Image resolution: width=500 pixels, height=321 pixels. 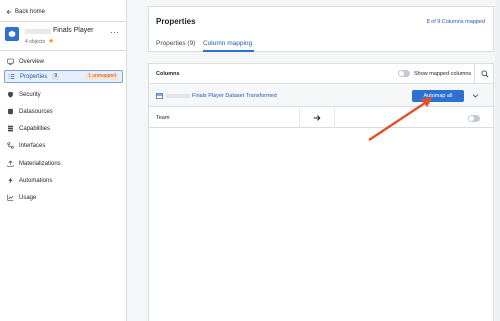 What do you see at coordinates (404, 73) in the screenshot?
I see `show-mapped-toggle` at bounding box center [404, 73].